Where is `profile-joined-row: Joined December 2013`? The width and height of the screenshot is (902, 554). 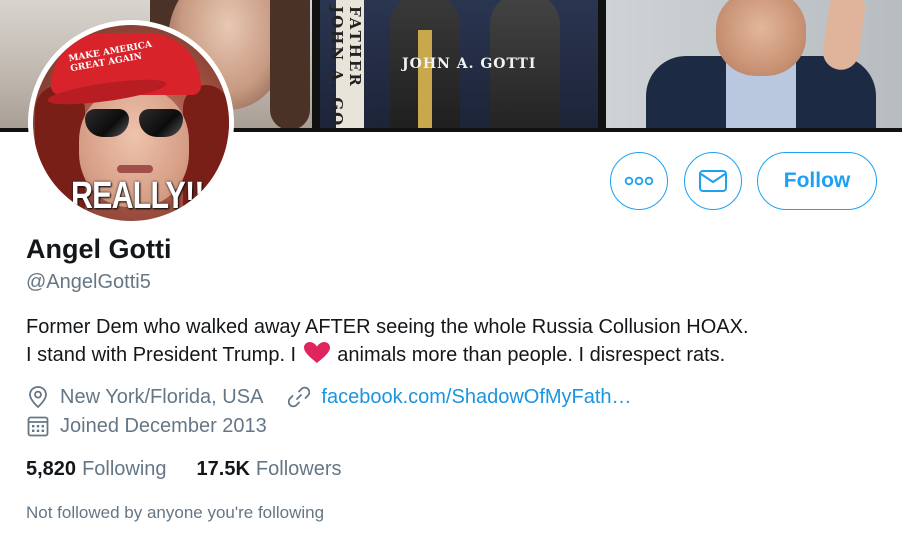
profile-joined-row: Joined December 2013 is located at coordinates (146, 426).